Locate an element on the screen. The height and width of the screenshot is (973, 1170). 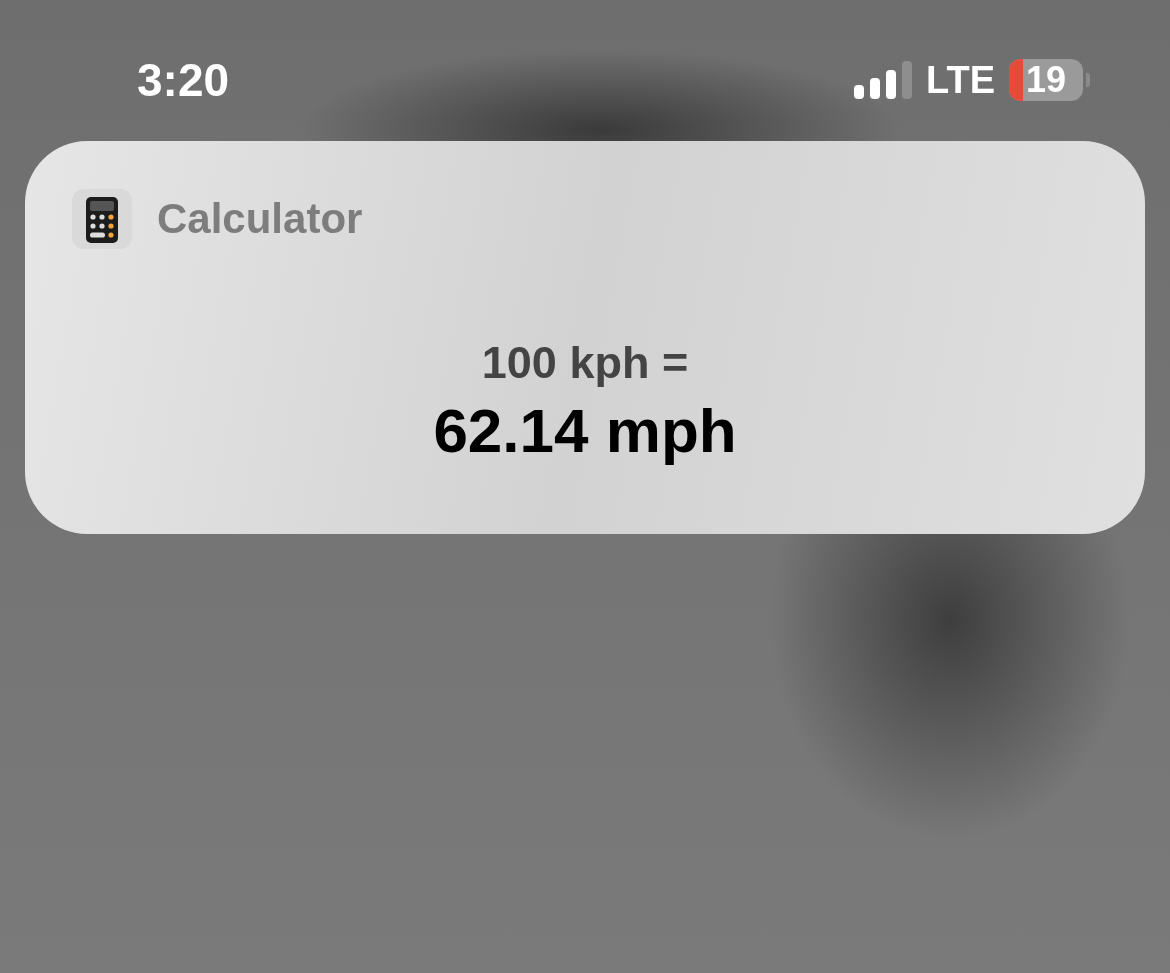
network-label: LTE is located at coordinates (960, 80).